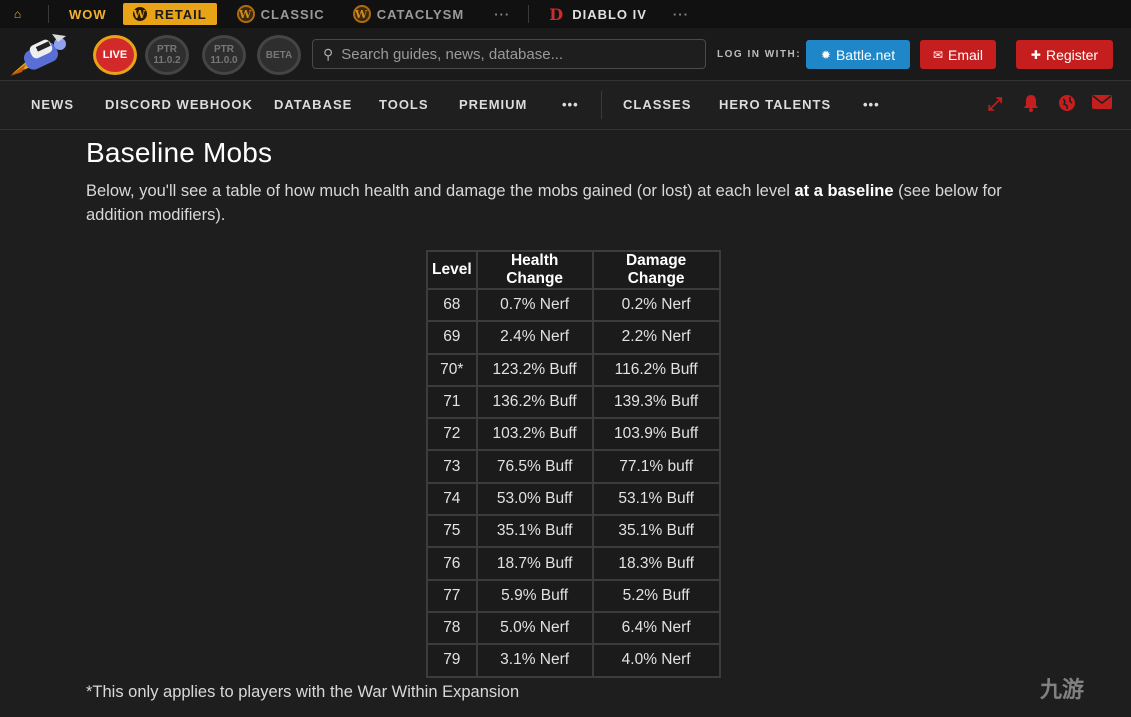 The height and width of the screenshot is (717, 1131). What do you see at coordinates (292, 14) in the screenshot?
I see `game-classic-label: CLASSIC` at bounding box center [292, 14].